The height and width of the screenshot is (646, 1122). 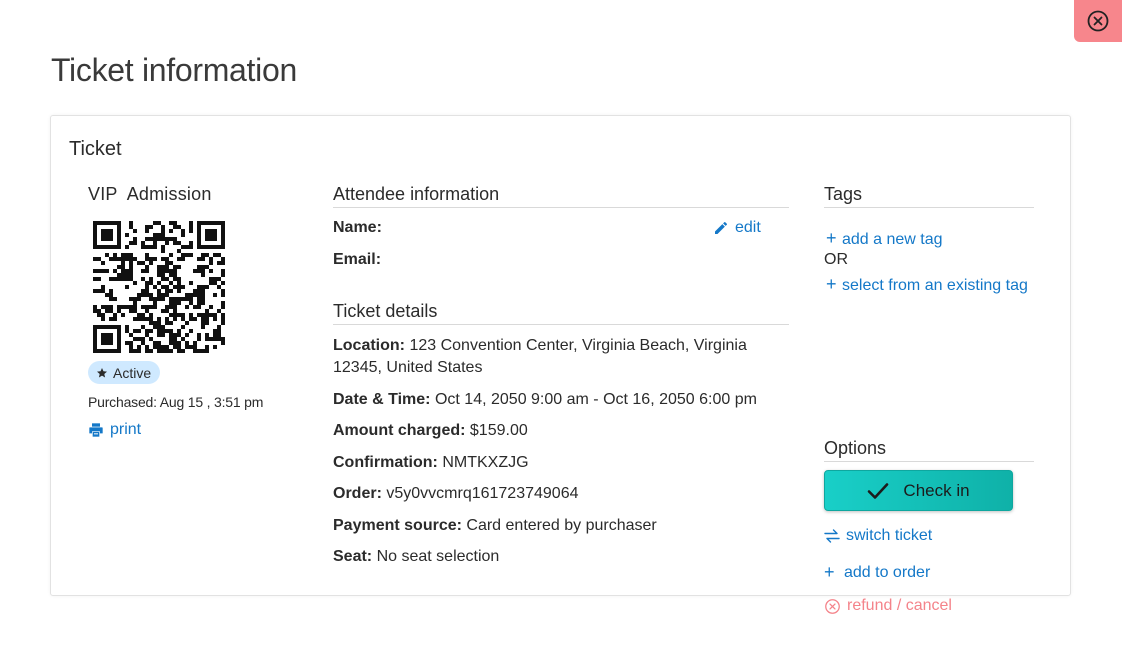 What do you see at coordinates (126, 429) in the screenshot?
I see `print-label: print` at bounding box center [126, 429].